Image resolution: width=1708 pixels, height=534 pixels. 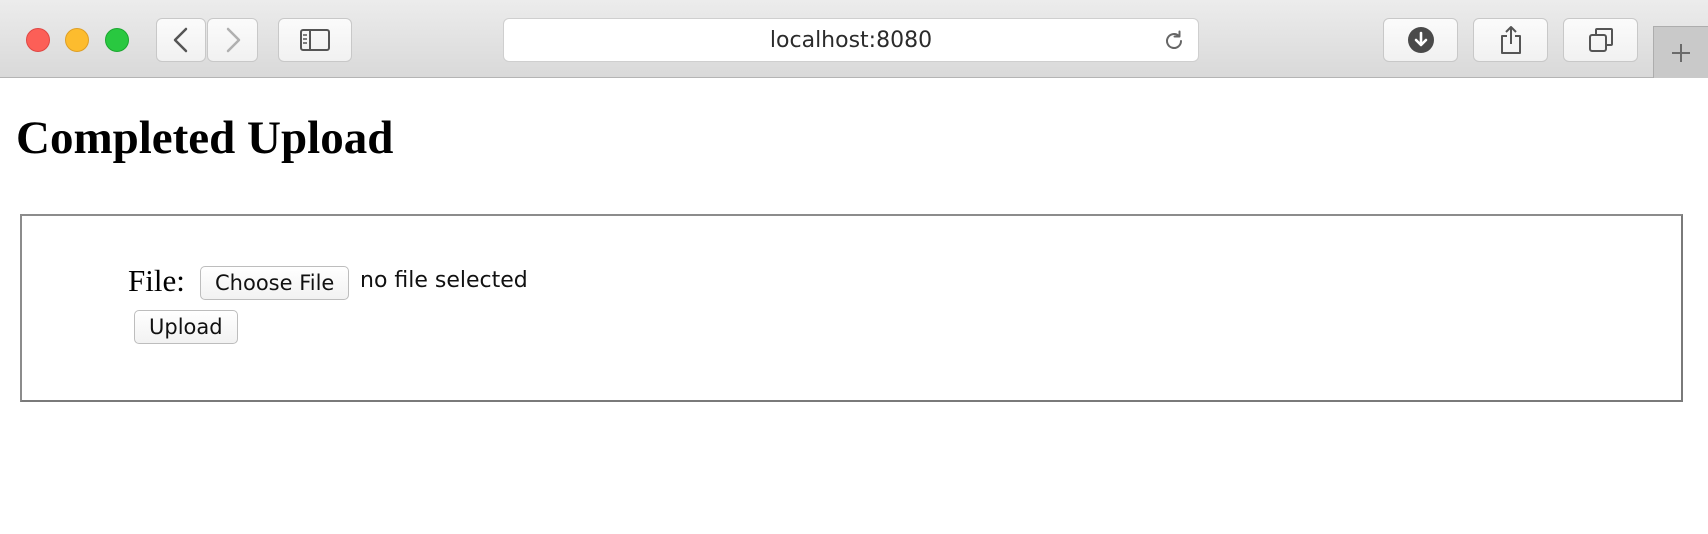 I want to click on page-title: Completed Upload, so click(x=205, y=138).